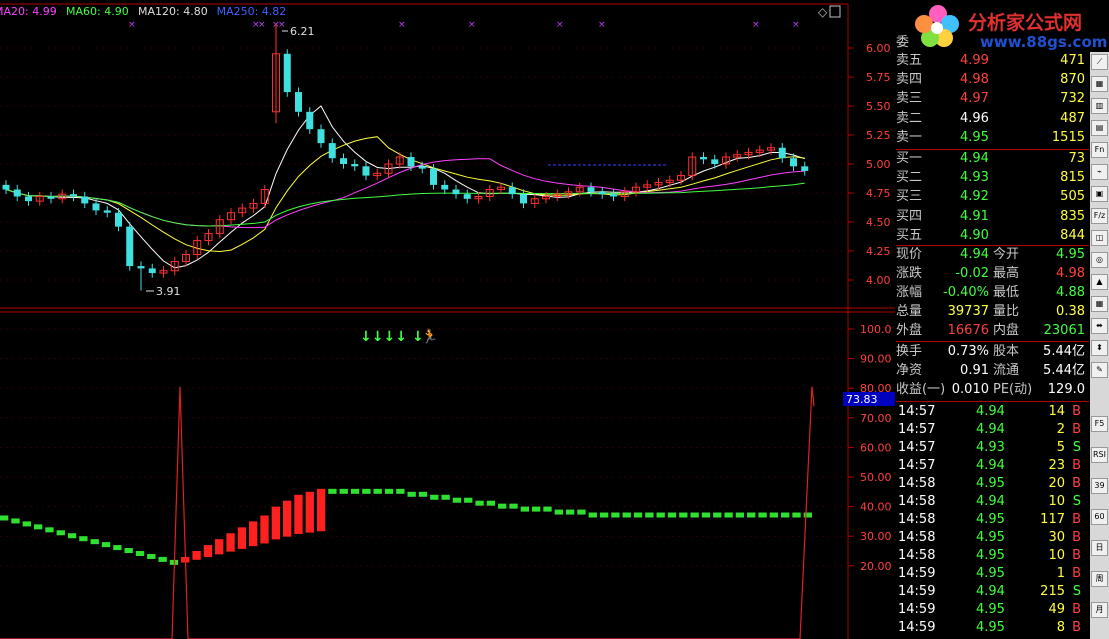 This screenshot has width=1109, height=639. What do you see at coordinates (903, 42) in the screenshot?
I see `order-book-title: 委` at bounding box center [903, 42].